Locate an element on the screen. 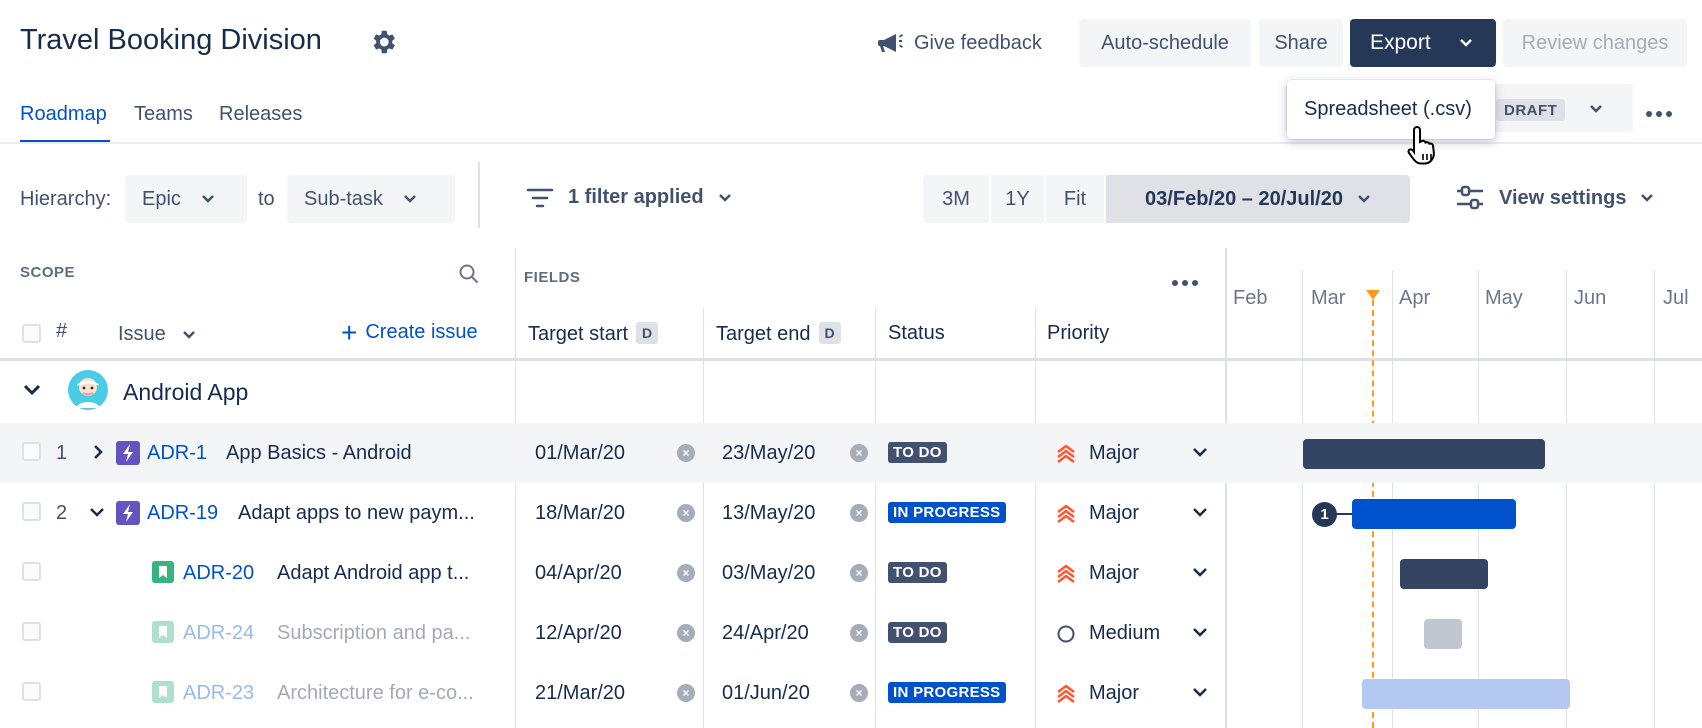  tab-roadmap: Roadmap is located at coordinates (63, 114).